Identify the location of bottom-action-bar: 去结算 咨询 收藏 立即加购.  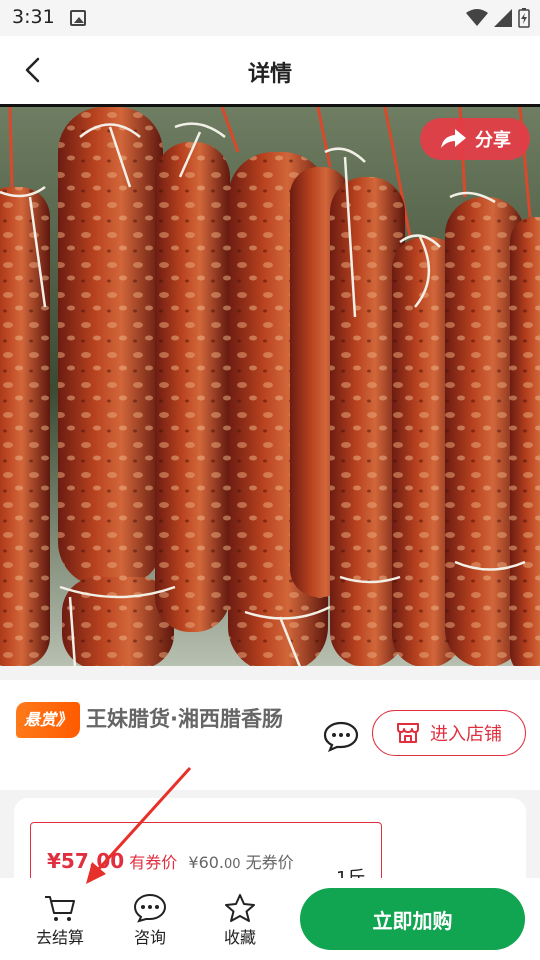
(270, 919).